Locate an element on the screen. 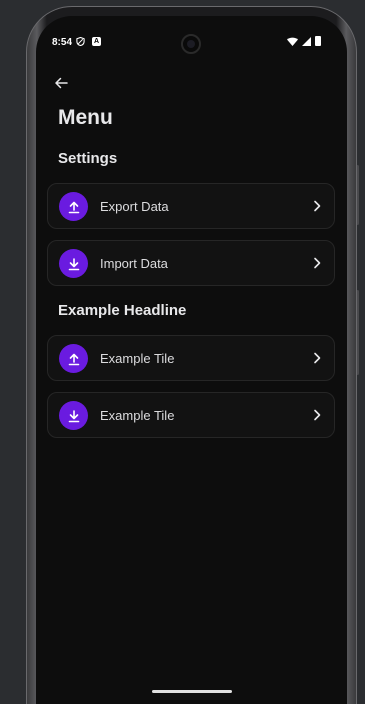 Image resolution: width=365 pixels, height=704 pixels. arrow-left-icon is located at coordinates (61, 83).